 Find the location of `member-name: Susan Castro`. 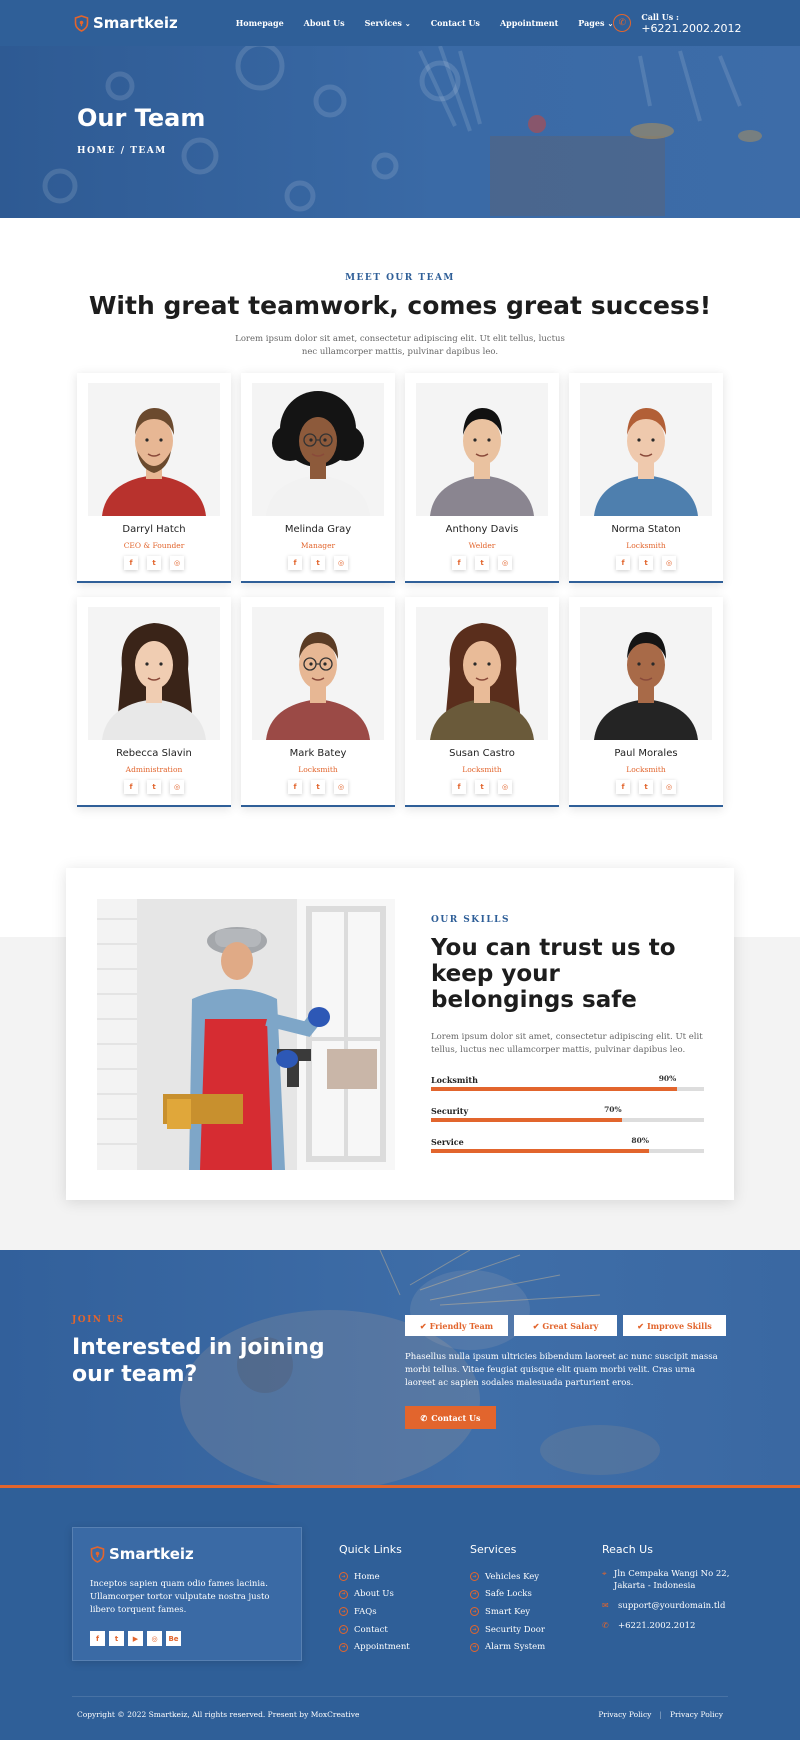

member-name: Susan Castro is located at coordinates (482, 753).